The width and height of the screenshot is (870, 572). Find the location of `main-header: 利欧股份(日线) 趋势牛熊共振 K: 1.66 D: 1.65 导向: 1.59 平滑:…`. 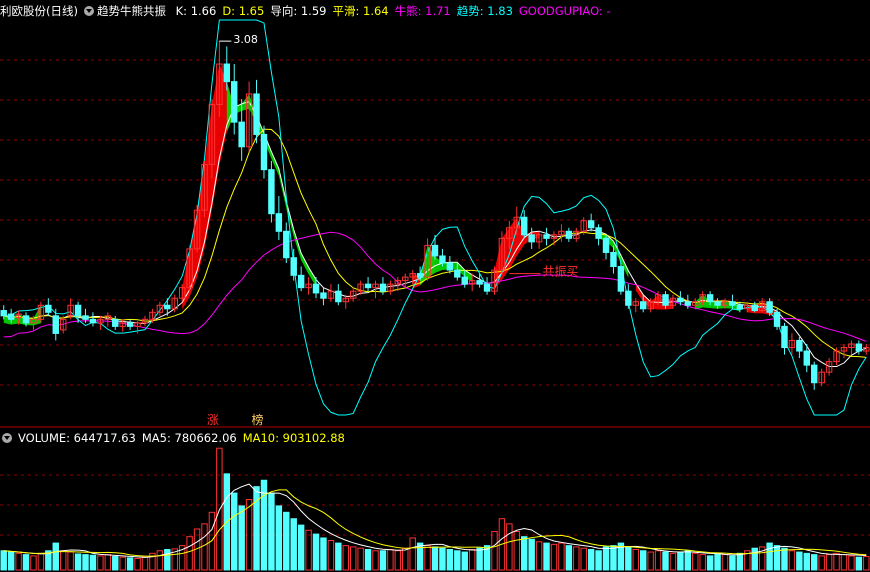

main-header: 利欧股份(日线) 趋势牛熊共振 K: 1.66 D: 1.65 导向: 1.59 平滑:… is located at coordinates (311, 11).